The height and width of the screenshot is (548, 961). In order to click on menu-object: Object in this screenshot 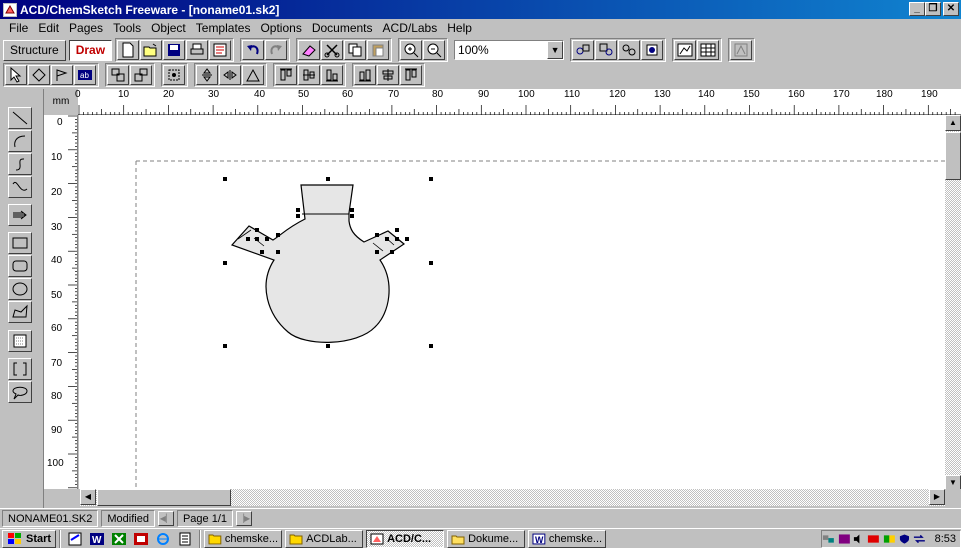, I will do `click(168, 28)`.